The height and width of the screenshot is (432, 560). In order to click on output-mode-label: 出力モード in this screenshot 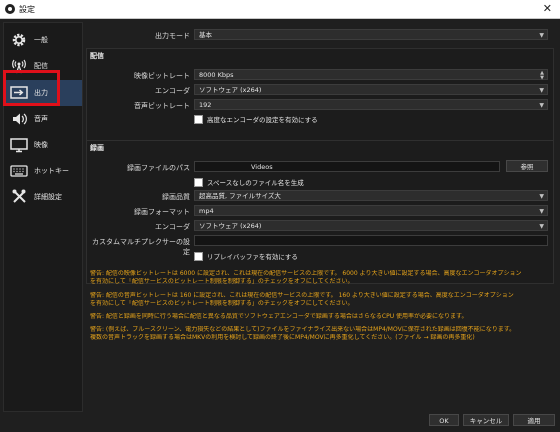, I will do `click(172, 36)`.